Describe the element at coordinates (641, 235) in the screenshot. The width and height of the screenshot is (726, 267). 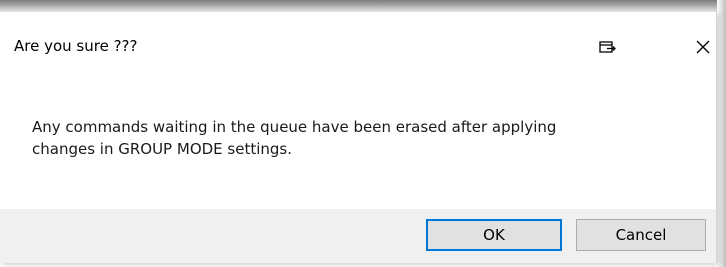
I see `cancel-button: Cancel` at that location.